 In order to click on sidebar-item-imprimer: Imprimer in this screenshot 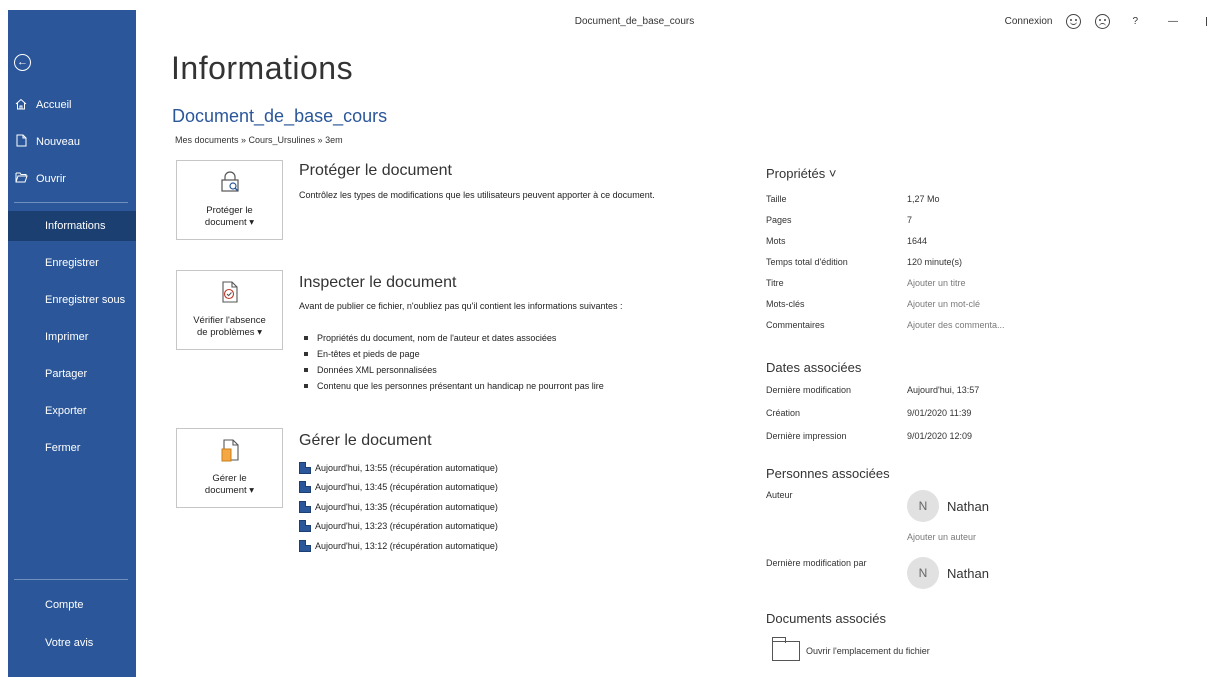, I will do `click(72, 337)`.